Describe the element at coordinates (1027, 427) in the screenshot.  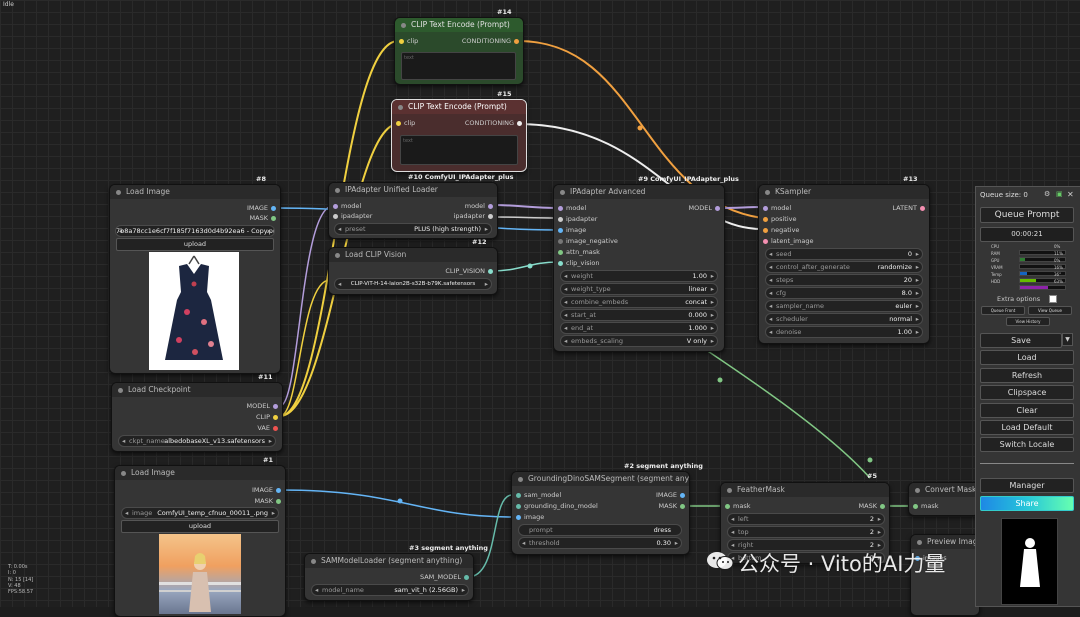
I see `load-default-button: Load Default` at that location.